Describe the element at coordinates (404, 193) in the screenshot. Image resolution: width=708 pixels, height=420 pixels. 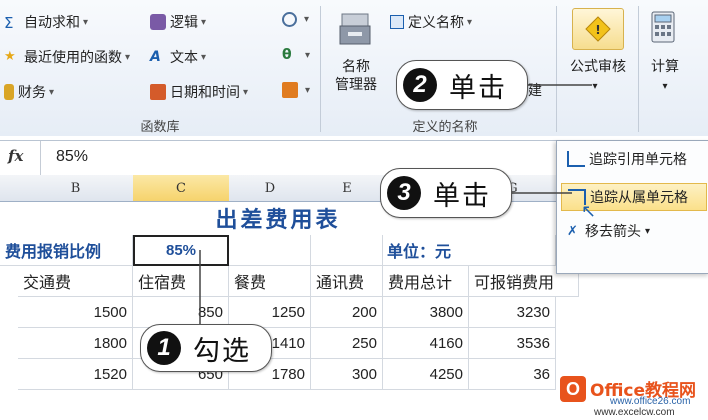
I see `callout-badge: 3` at that location.